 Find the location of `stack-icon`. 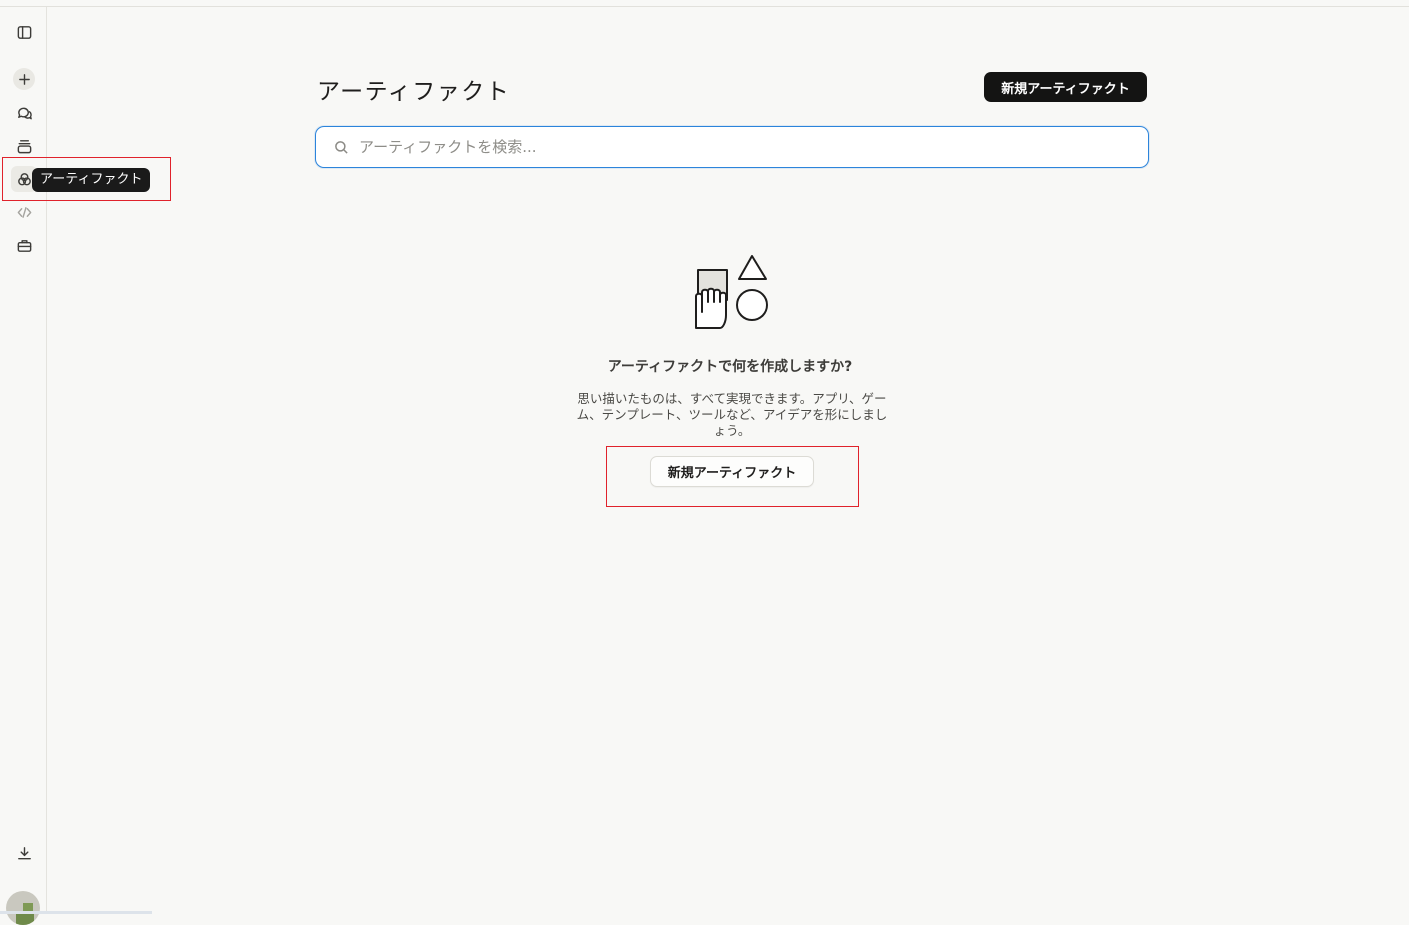

stack-icon is located at coordinates (24, 146).